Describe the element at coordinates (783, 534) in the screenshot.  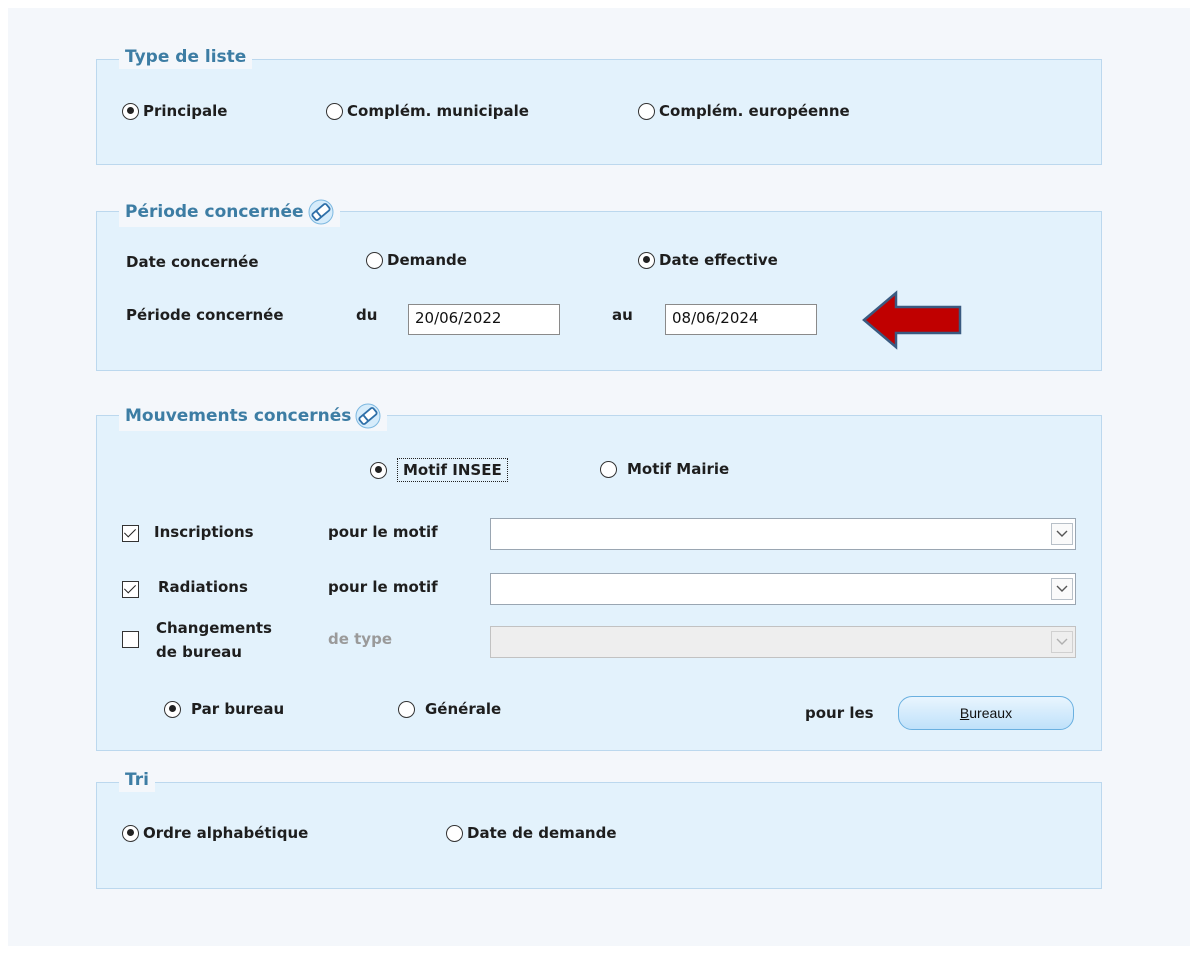
I see `inscriptions-motif-dropdown` at that location.